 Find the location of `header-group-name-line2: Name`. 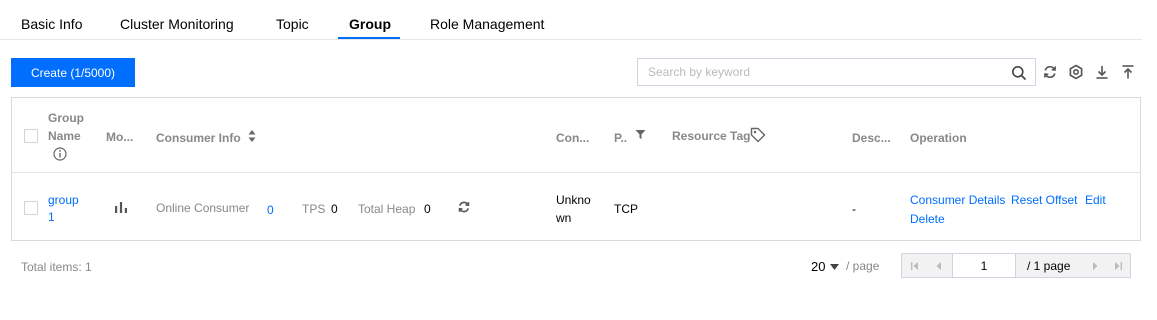

header-group-name-line2: Name is located at coordinates (64, 136).